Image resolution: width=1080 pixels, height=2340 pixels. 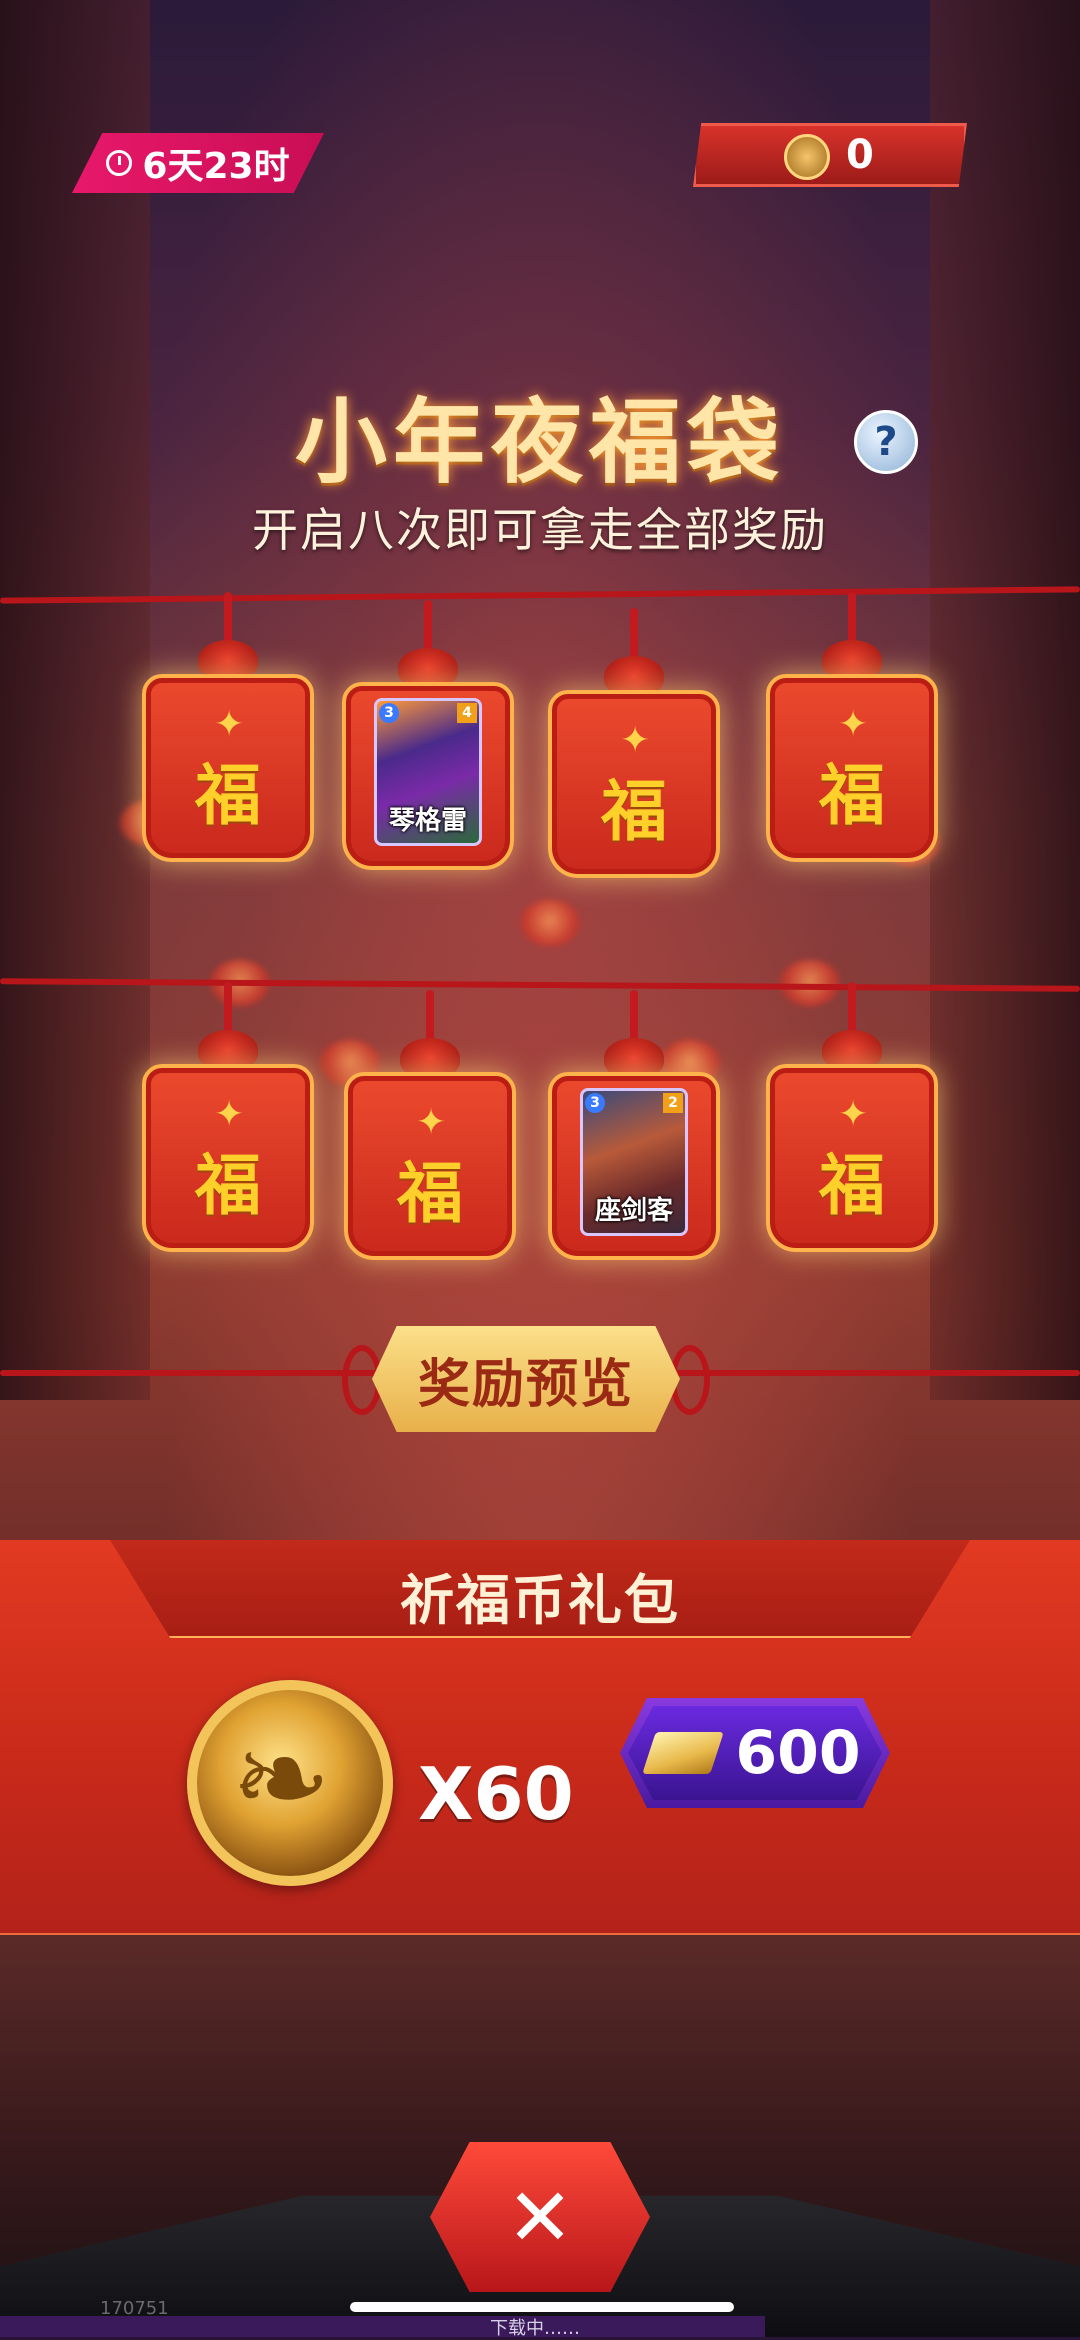 What do you see at coordinates (540, 530) in the screenshot?
I see `event-subtitle: 开启八次即可拿走全部奖励` at bounding box center [540, 530].